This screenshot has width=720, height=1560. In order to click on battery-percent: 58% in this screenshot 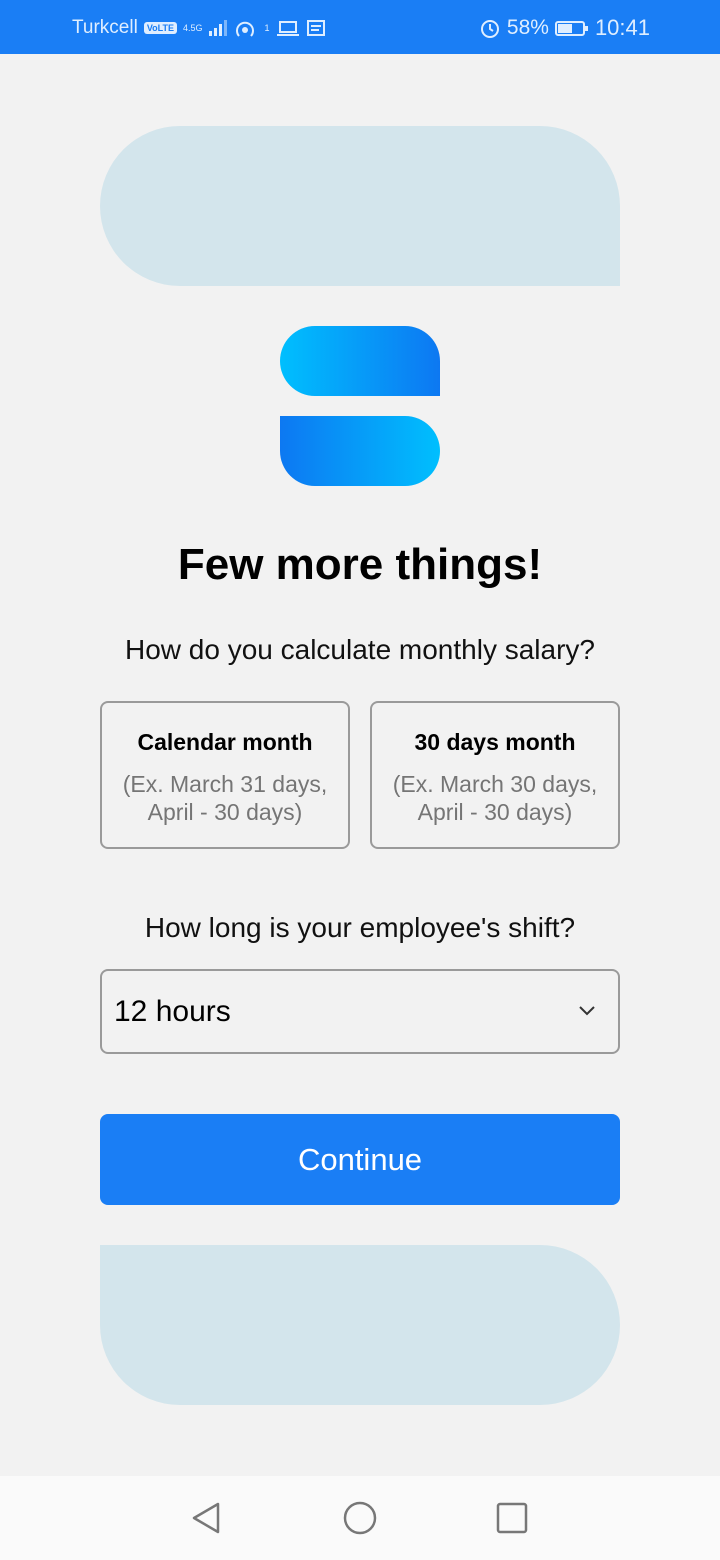, I will do `click(527, 27)`.